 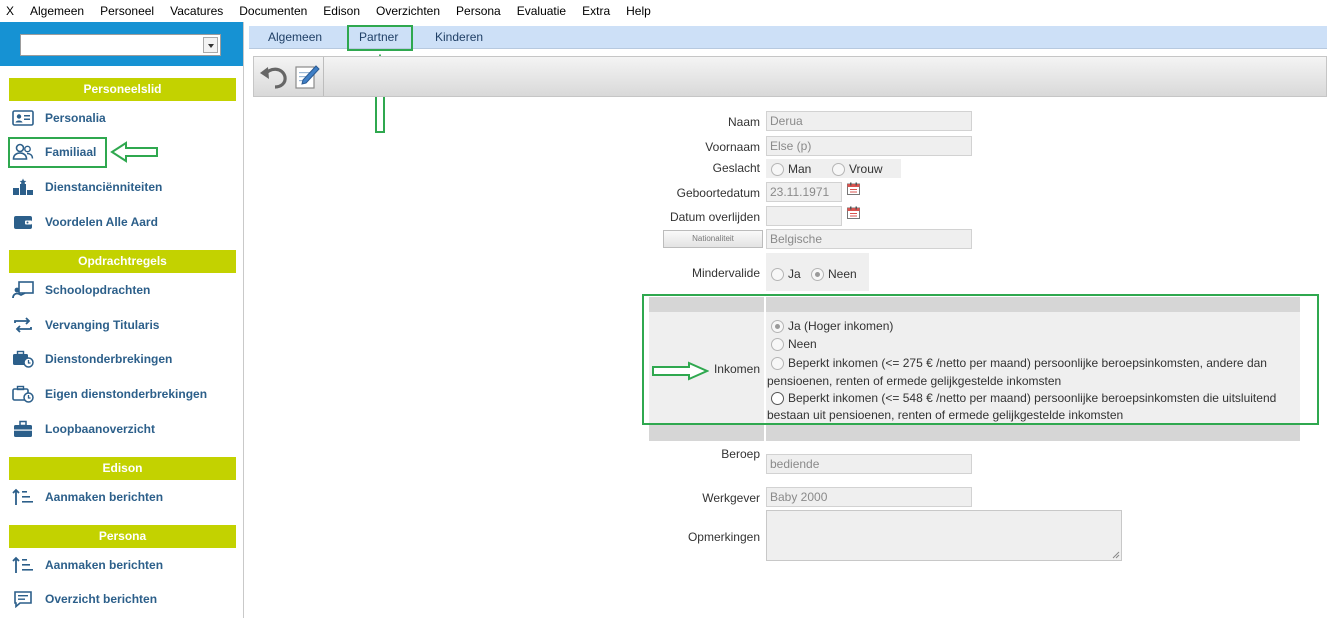 I want to click on sidebar-item-label: Eigen dienstonderbrekingen, so click(x=126, y=394).